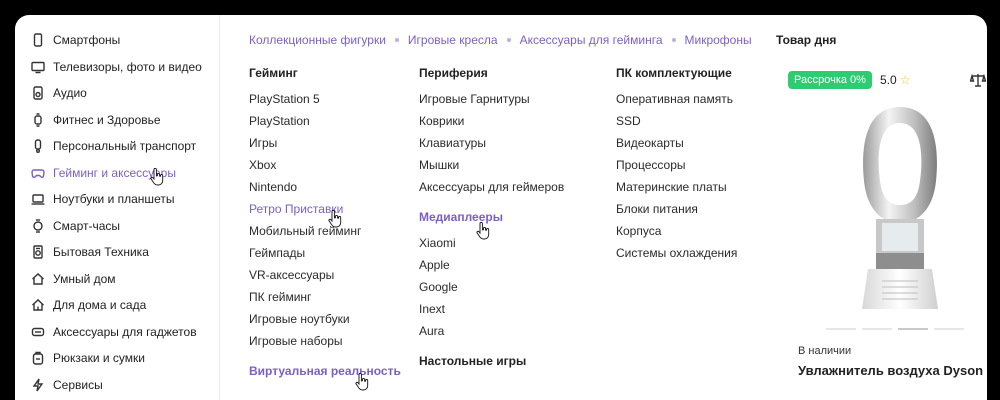  Describe the element at coordinates (491, 169) in the screenshot. I see `menu-link-mice: Мышки` at that location.